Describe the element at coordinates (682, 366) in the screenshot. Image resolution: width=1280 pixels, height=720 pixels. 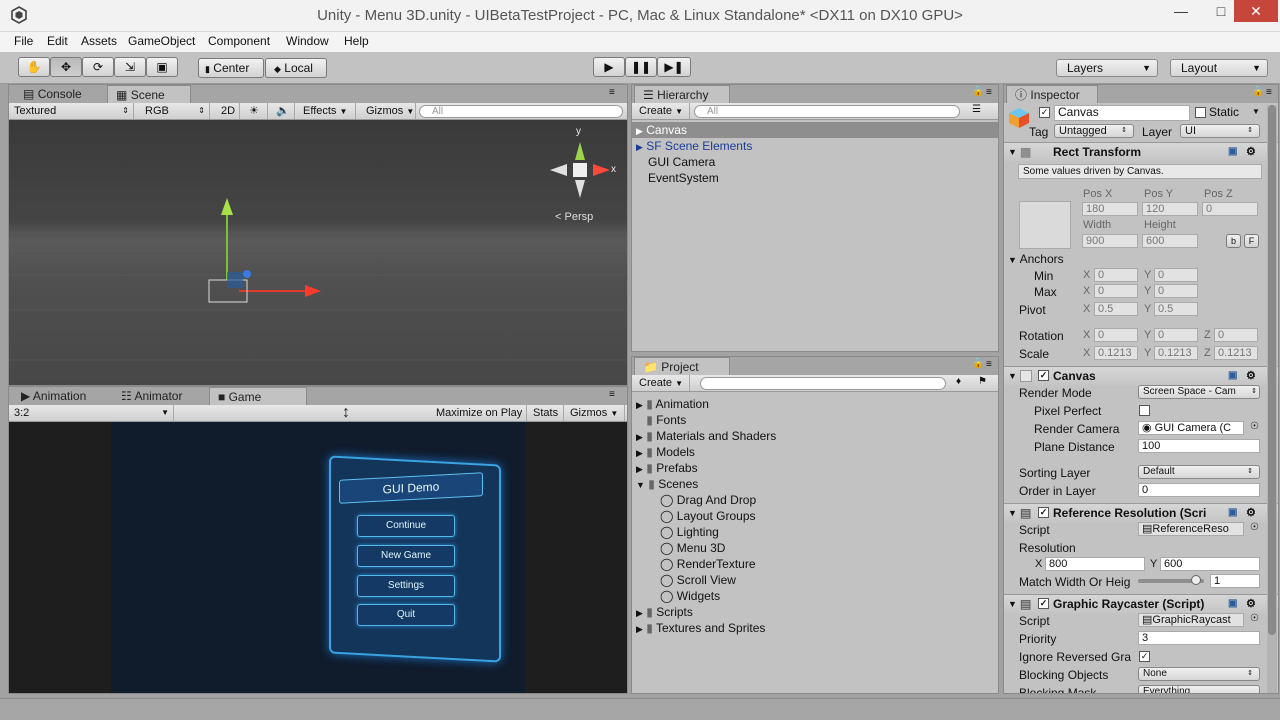
I see `tab-project: 📁 Project` at that location.